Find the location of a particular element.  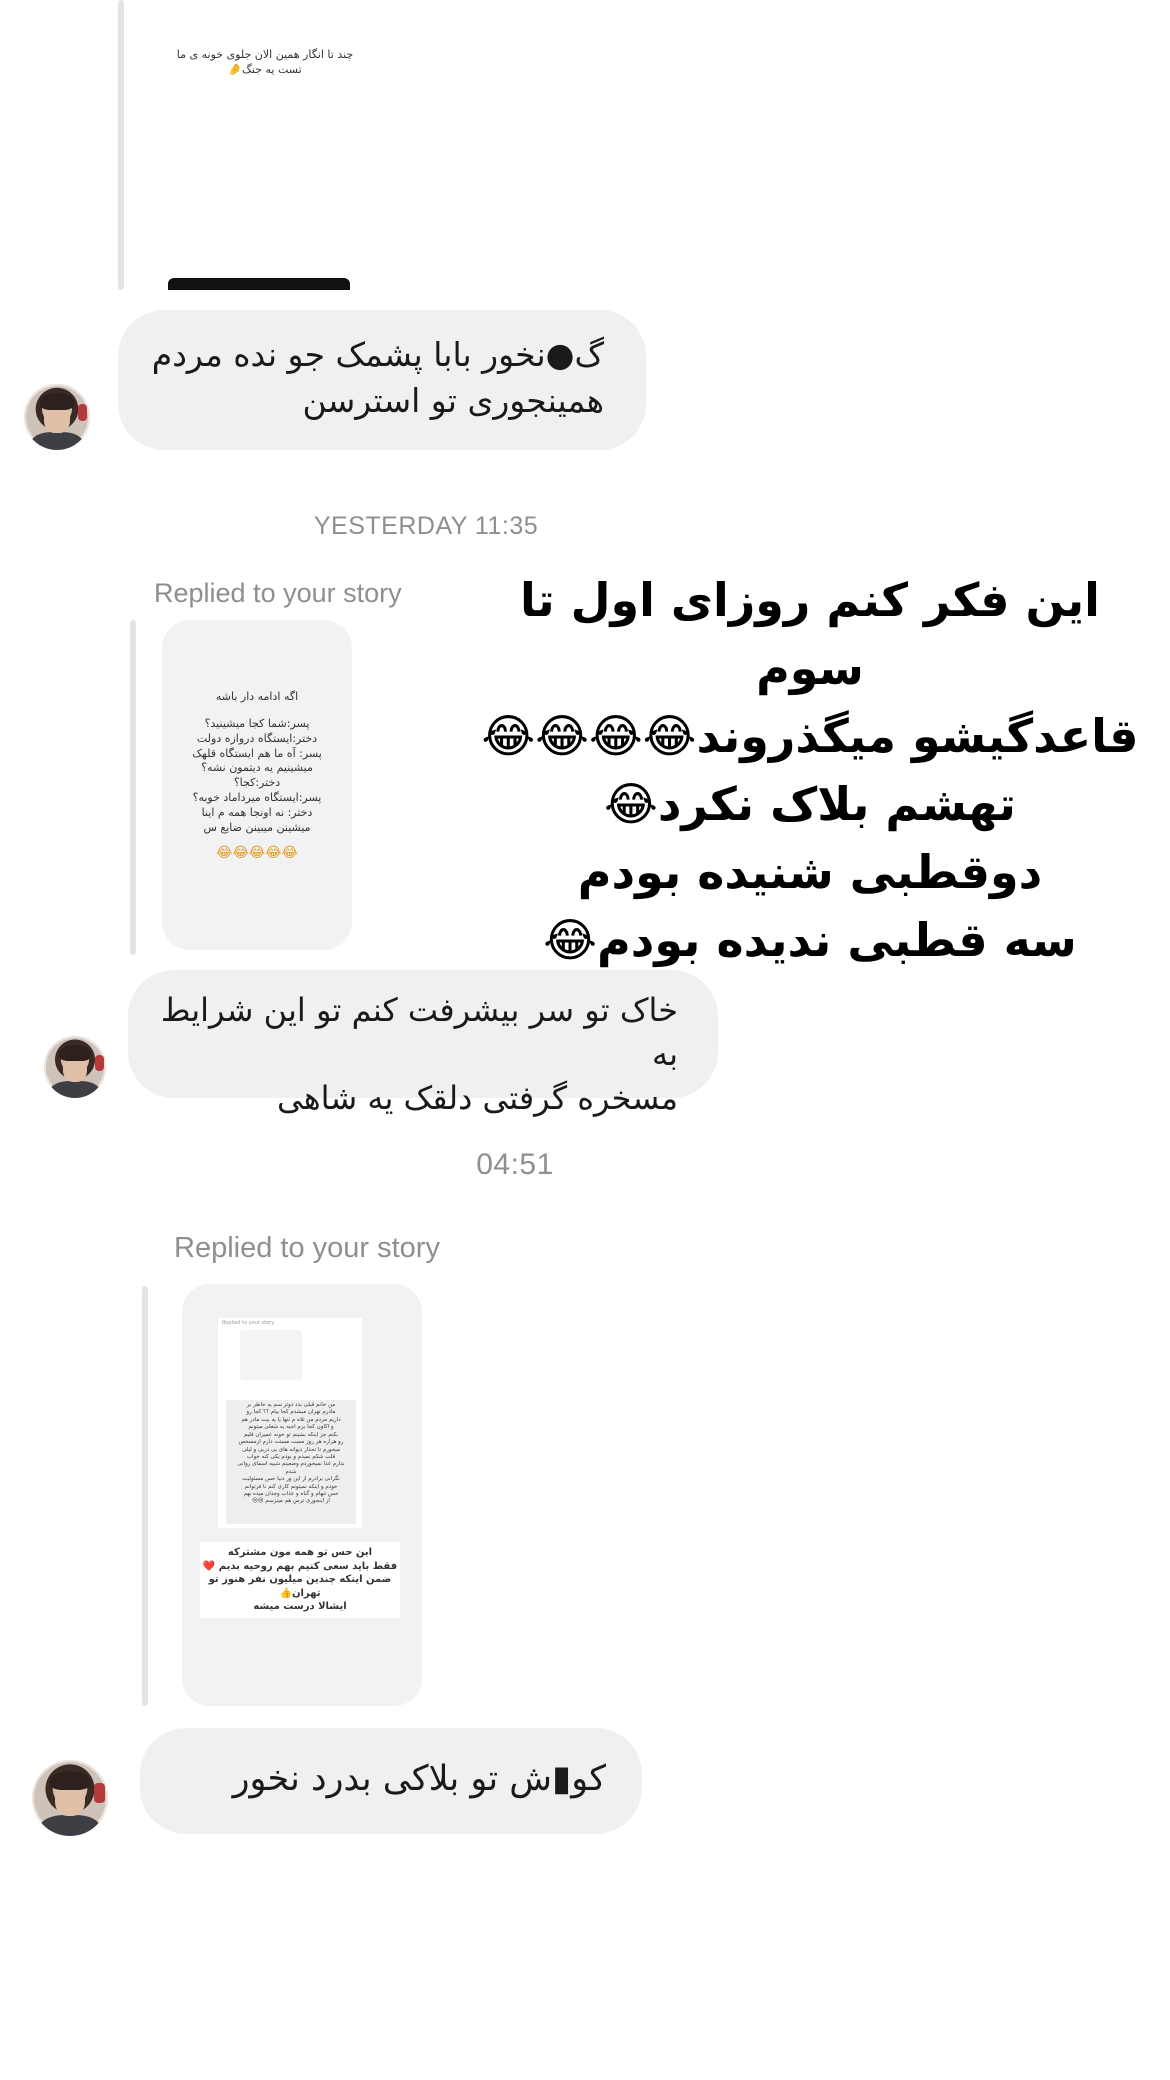

reply-line-top is located at coordinates (121, 145).